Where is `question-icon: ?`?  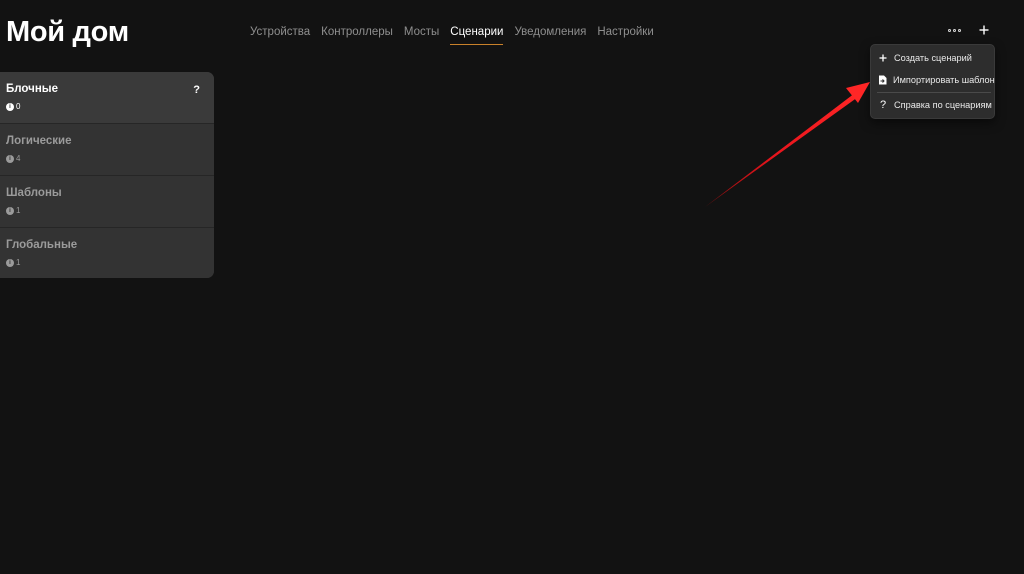 question-icon: ? is located at coordinates (883, 105).